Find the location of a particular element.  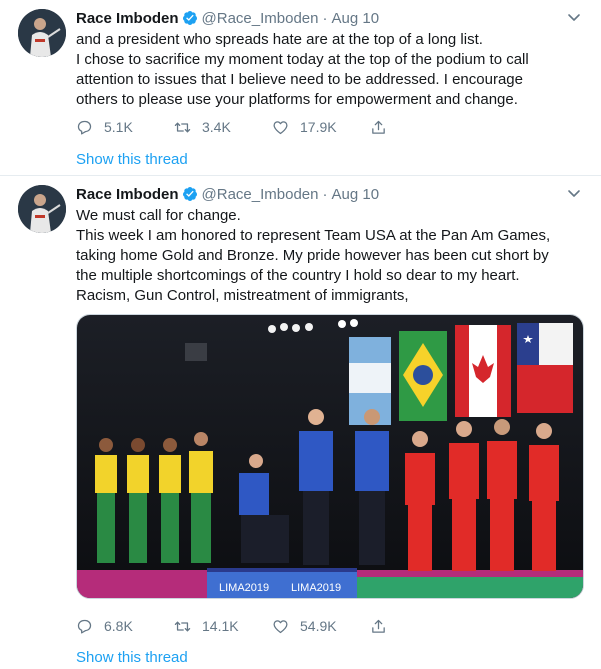

like-count: 54.9K is located at coordinates (318, 626).